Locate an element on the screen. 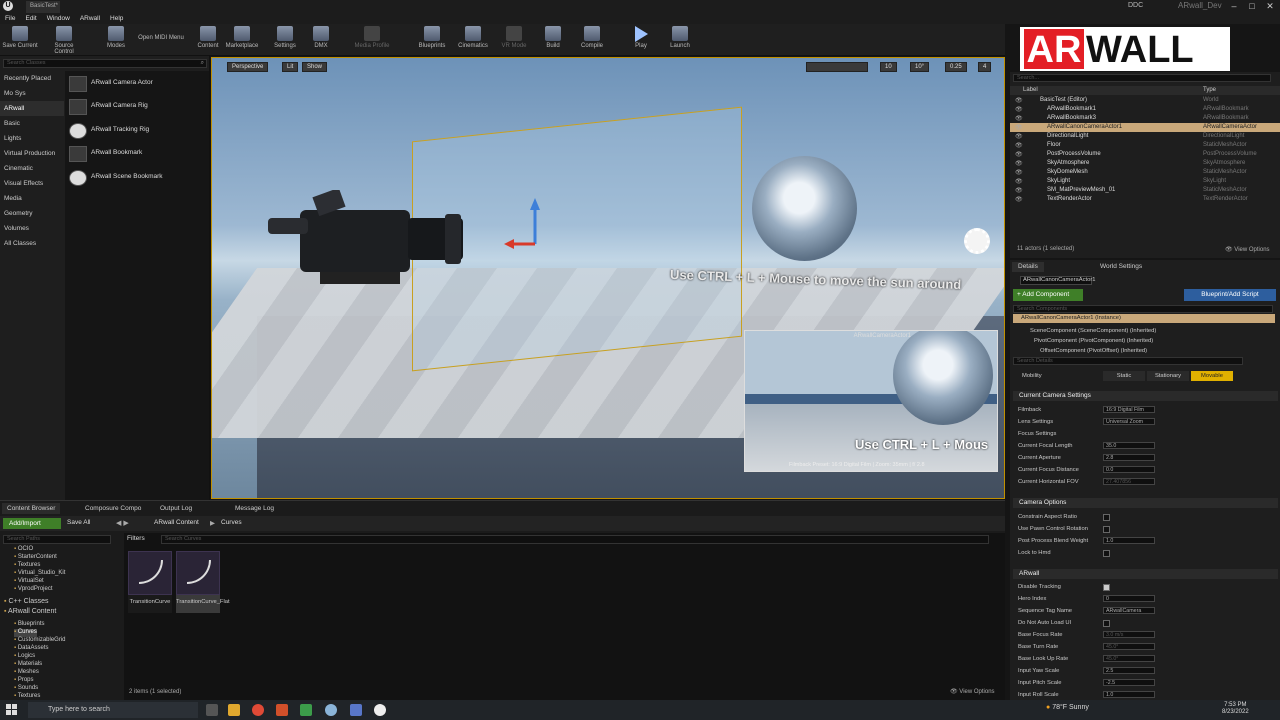 Image resolution: width=1280 pixels, height=720 pixels. property-value: Universal Zoom is located at coordinates (1129, 421).